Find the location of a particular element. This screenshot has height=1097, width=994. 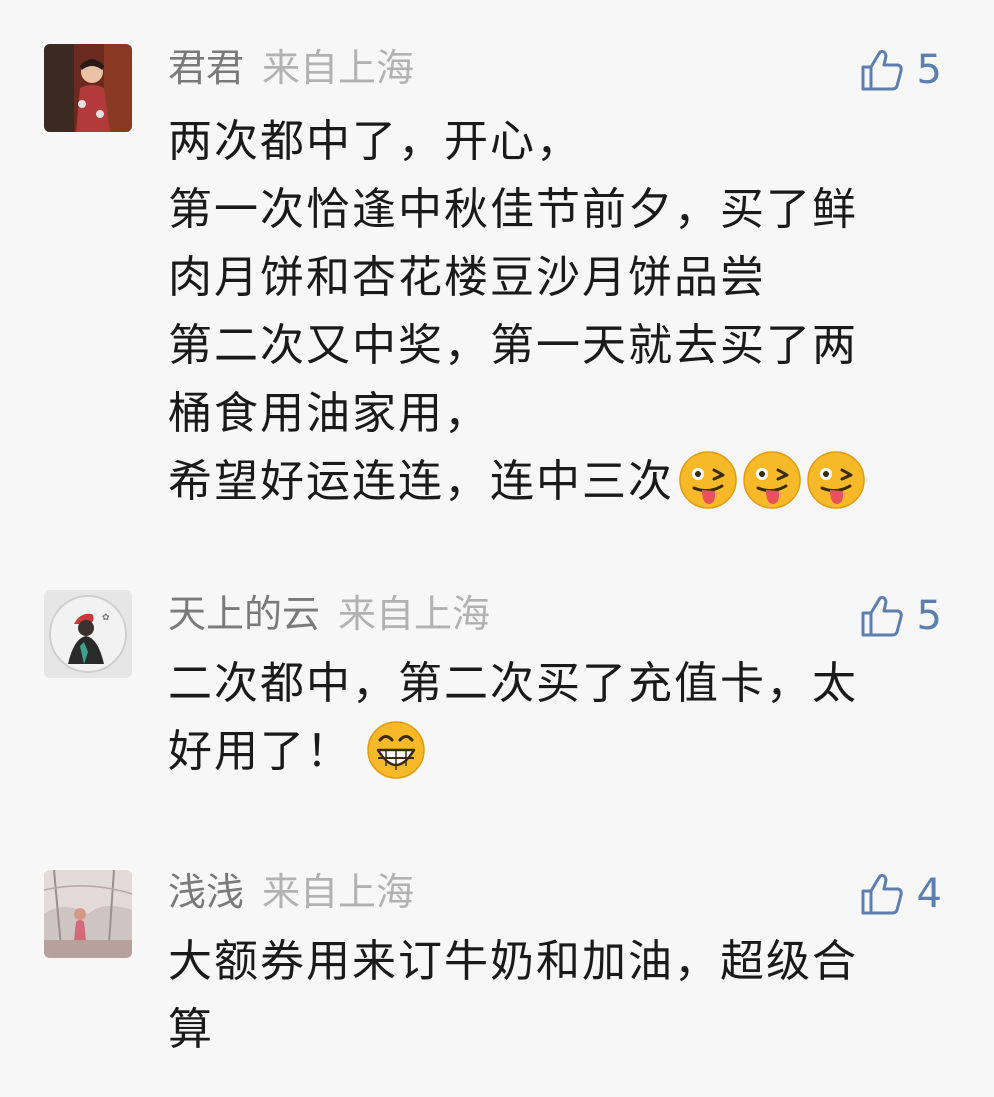

comment-meta: 君君 来自上海 is located at coordinates (291, 68).